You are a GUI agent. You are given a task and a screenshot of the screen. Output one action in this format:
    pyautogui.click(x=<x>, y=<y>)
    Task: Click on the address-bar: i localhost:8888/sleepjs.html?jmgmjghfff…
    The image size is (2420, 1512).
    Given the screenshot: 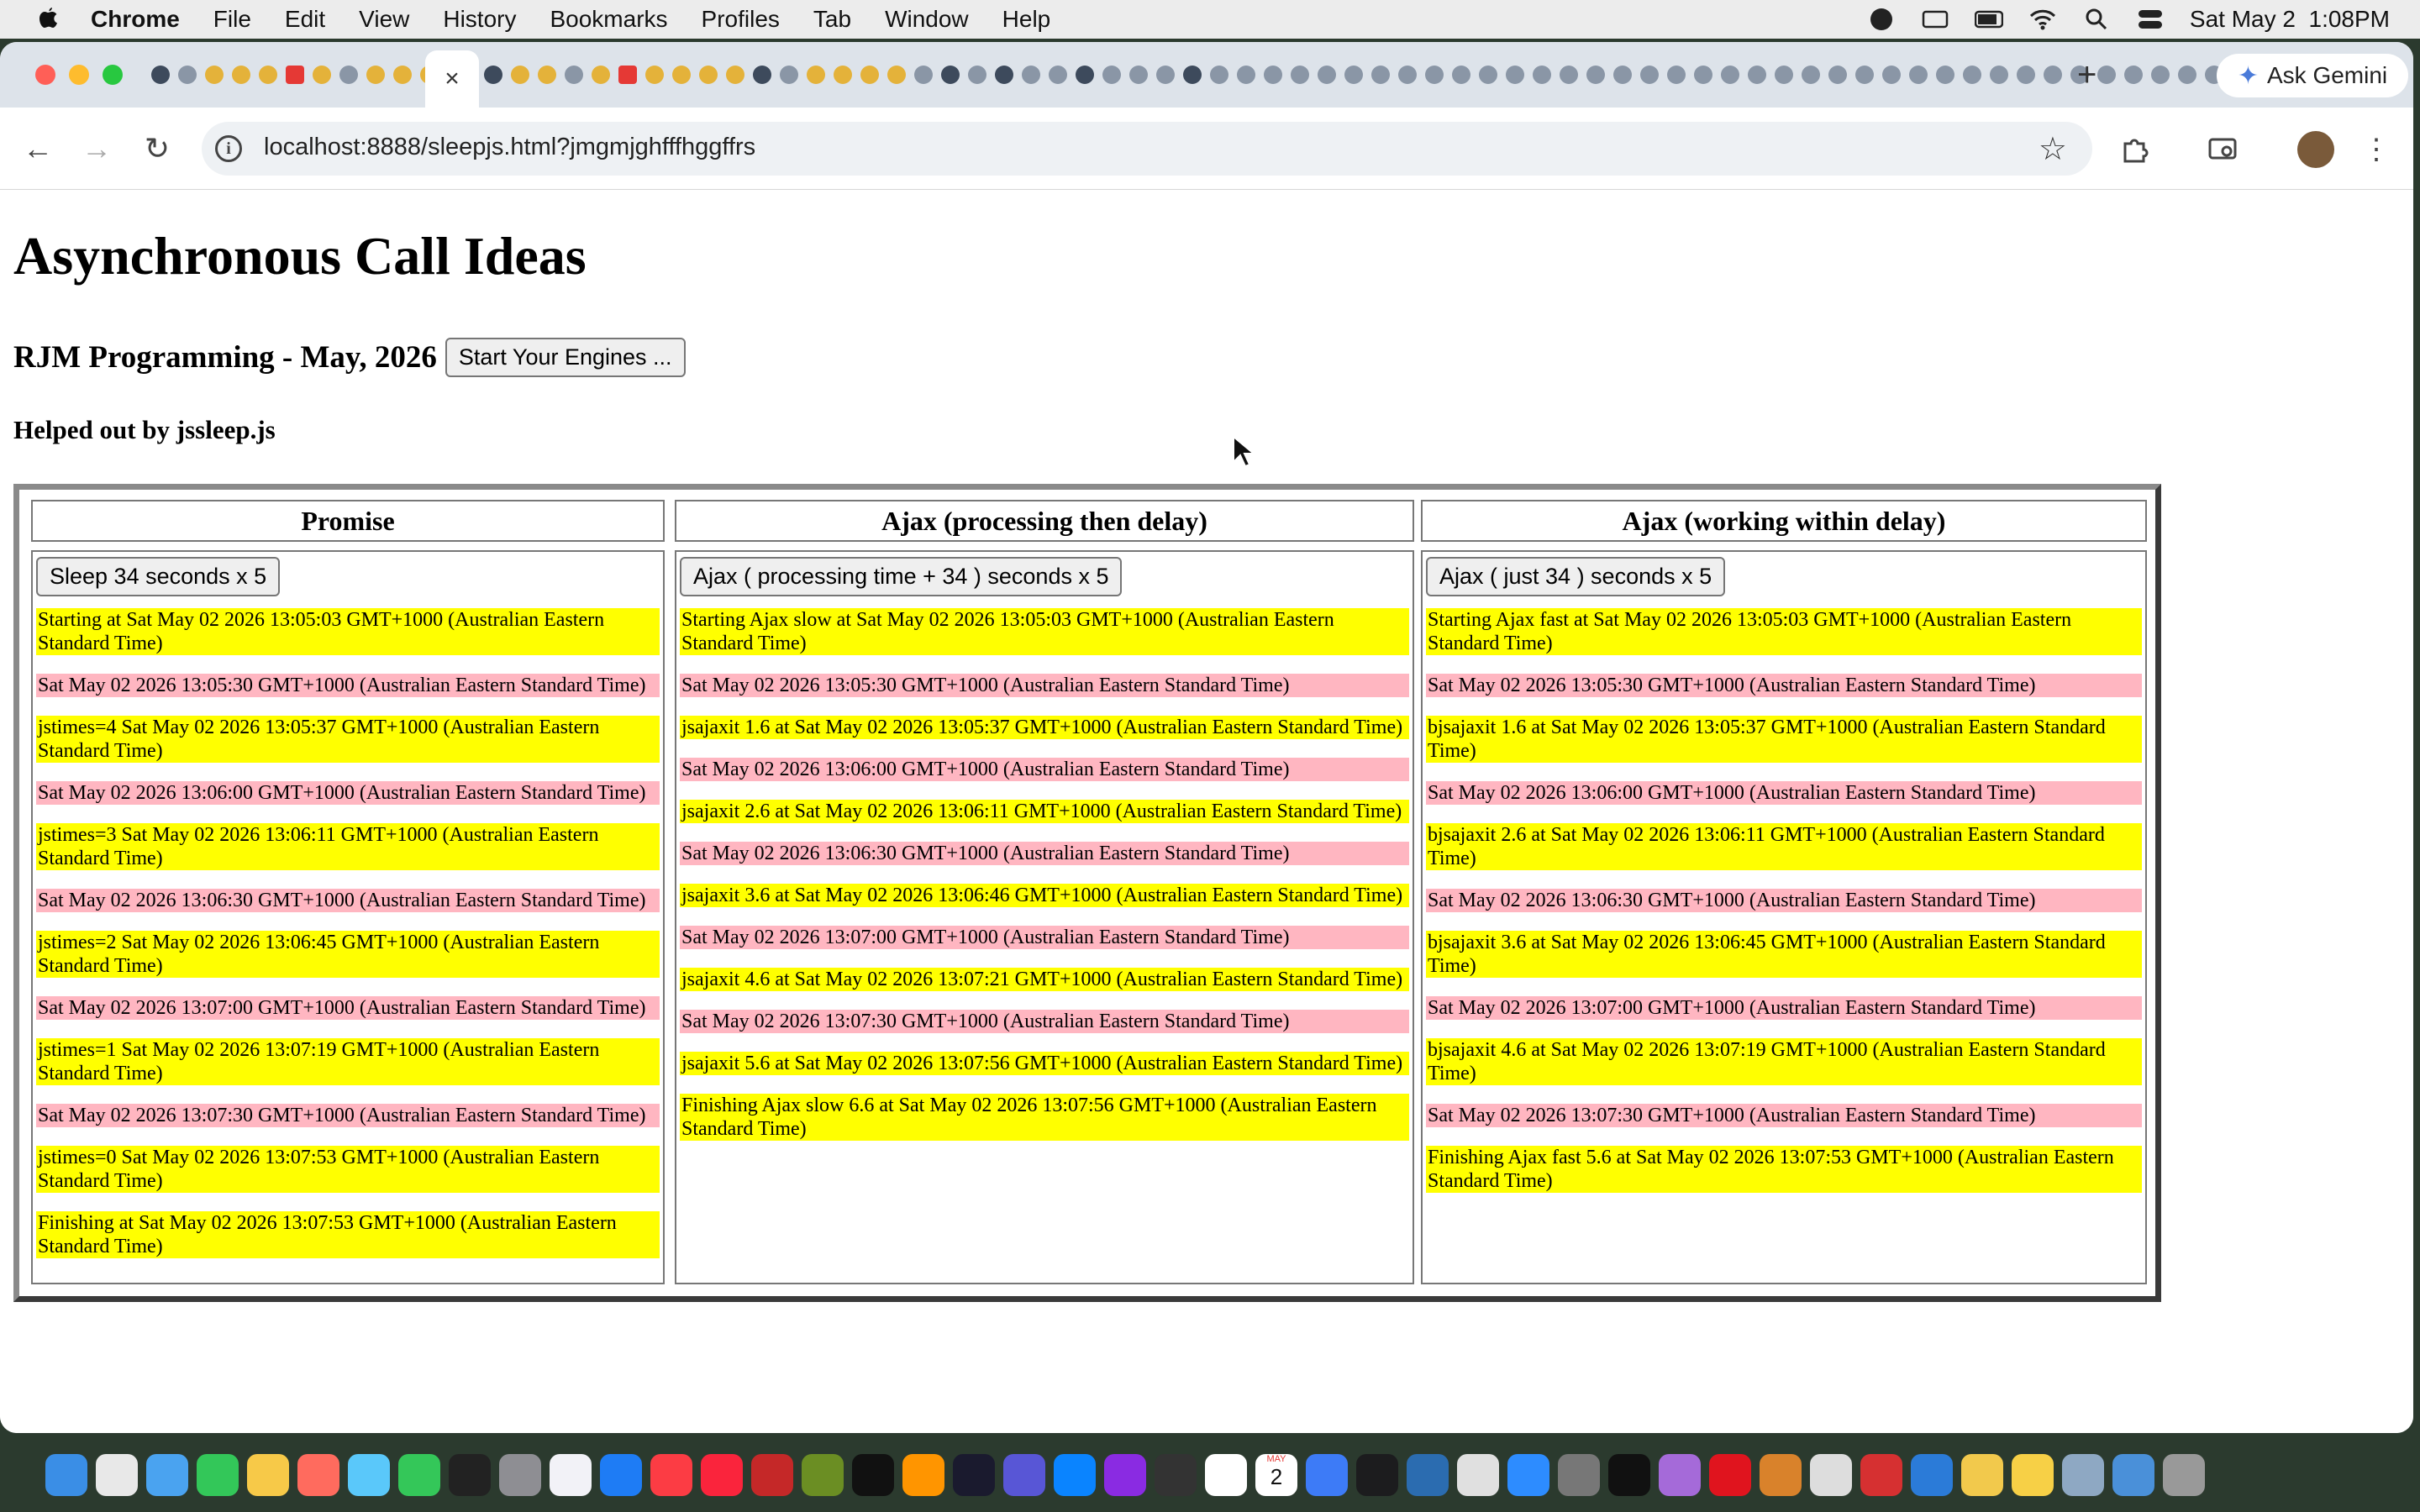 What is the action you would take?
    pyautogui.click(x=1147, y=149)
    